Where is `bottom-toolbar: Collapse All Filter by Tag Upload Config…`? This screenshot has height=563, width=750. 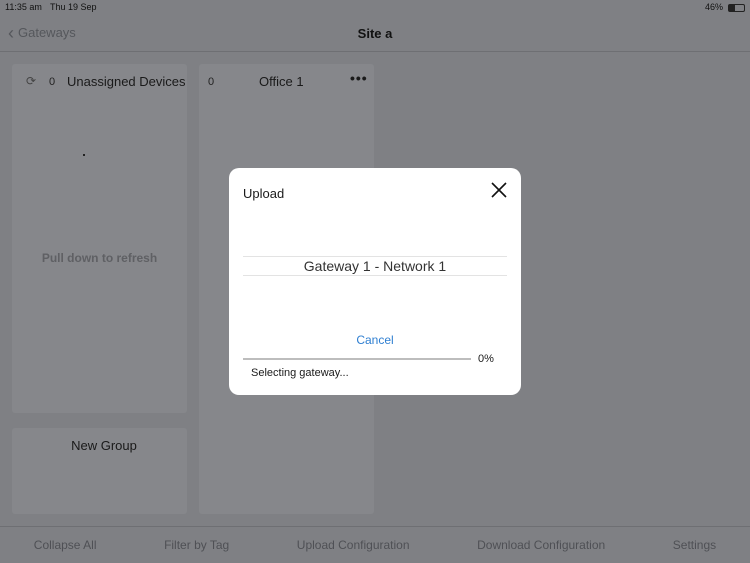 bottom-toolbar: Collapse All Filter by Tag Upload Config… is located at coordinates (375, 544).